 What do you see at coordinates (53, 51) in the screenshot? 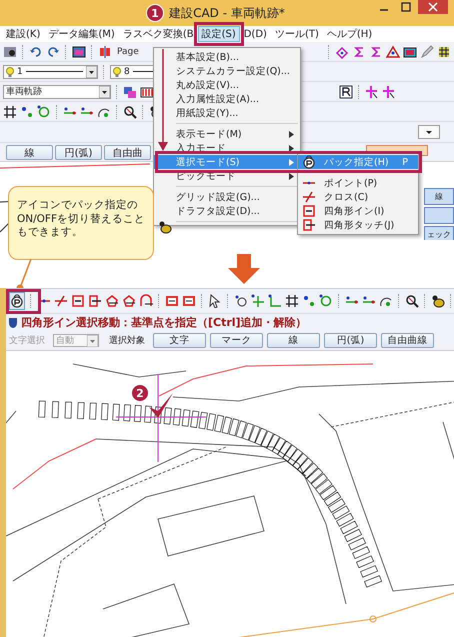
I see `redo-icon` at bounding box center [53, 51].